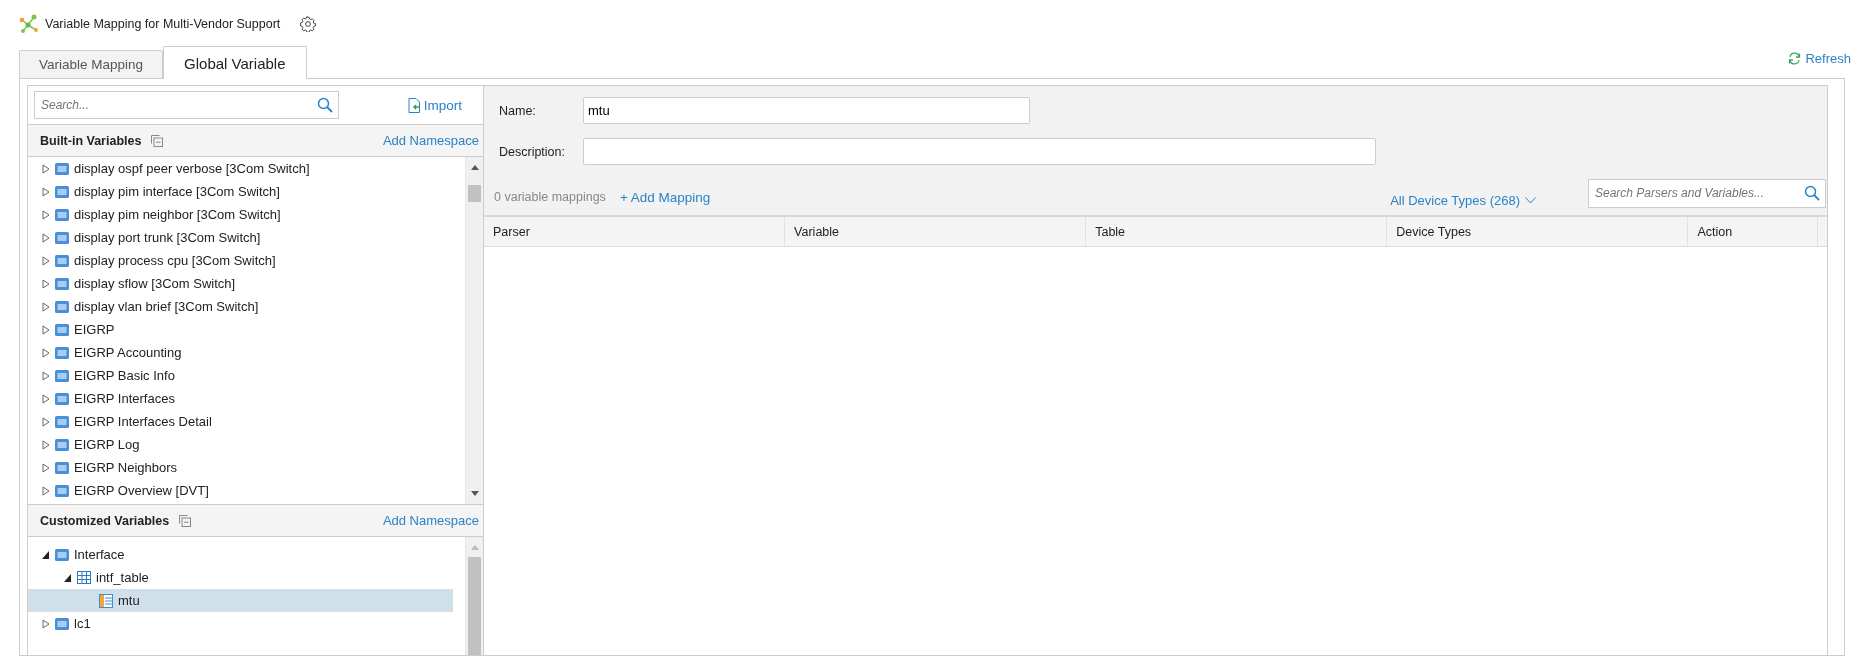  What do you see at coordinates (1237, 231) in the screenshot?
I see `column-header: Table` at bounding box center [1237, 231].